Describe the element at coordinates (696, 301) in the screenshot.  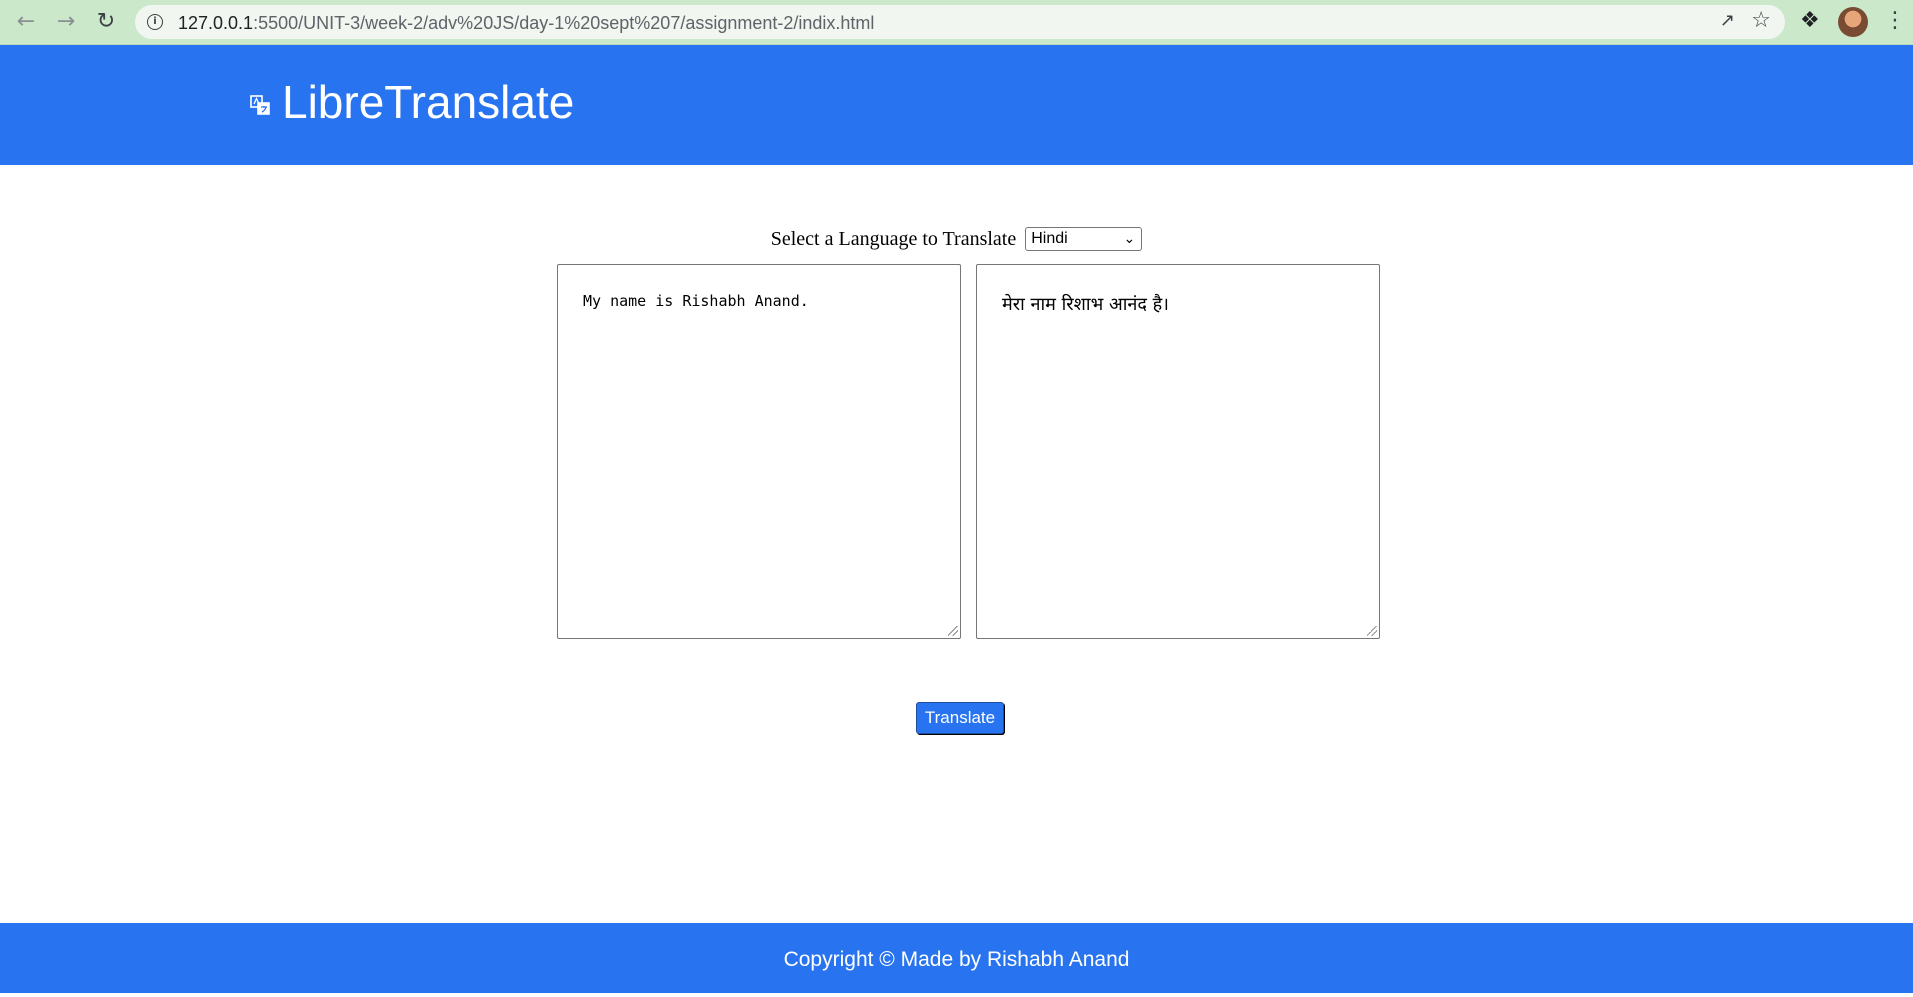
I see `source-text: My name is Rishabh Anand.` at that location.